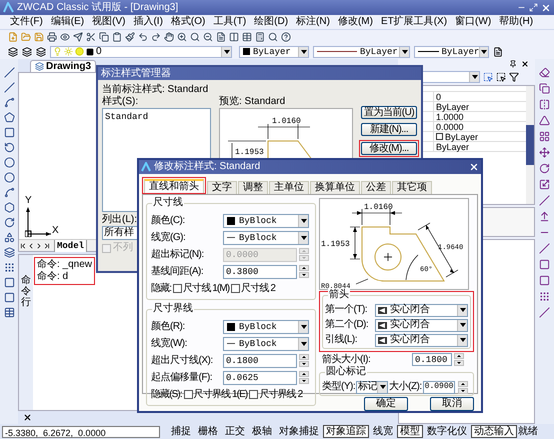  What do you see at coordinates (182, 37) in the screenshot?
I see `zoom-in-icon` at bounding box center [182, 37].